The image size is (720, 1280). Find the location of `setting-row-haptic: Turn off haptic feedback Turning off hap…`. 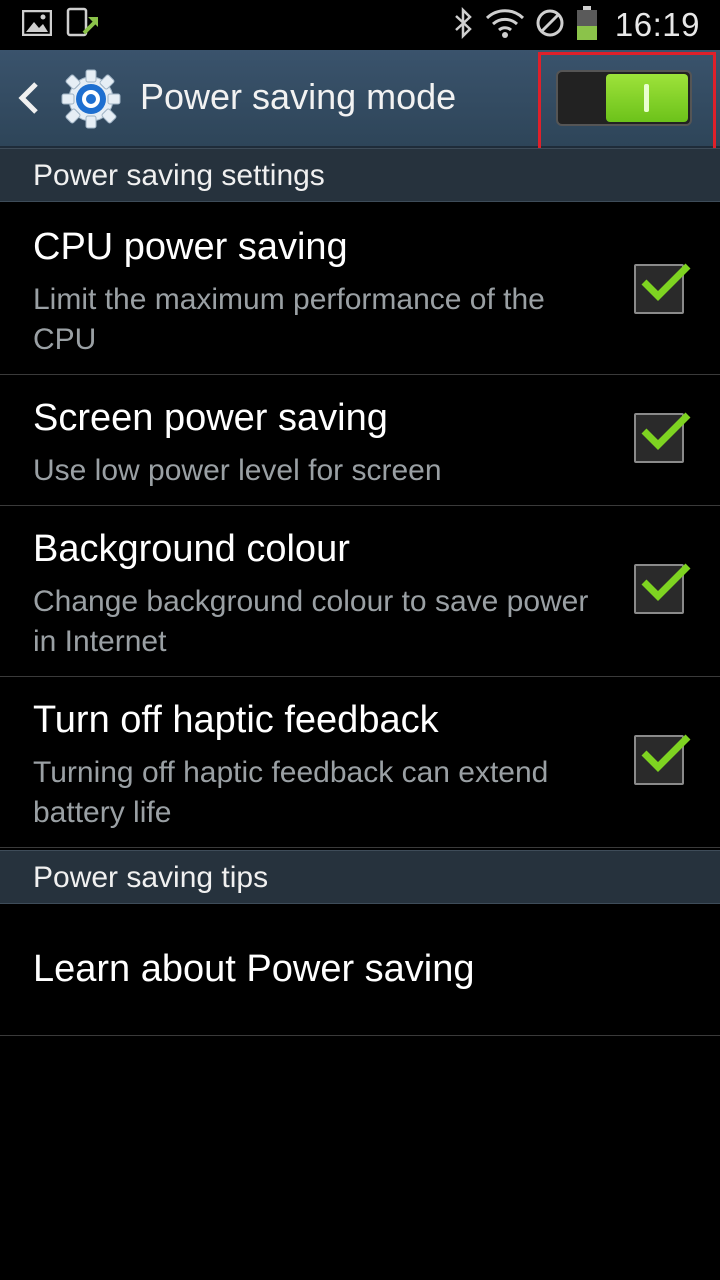

setting-row-haptic: Turn off haptic feedback Turning off hap… is located at coordinates (360, 762).